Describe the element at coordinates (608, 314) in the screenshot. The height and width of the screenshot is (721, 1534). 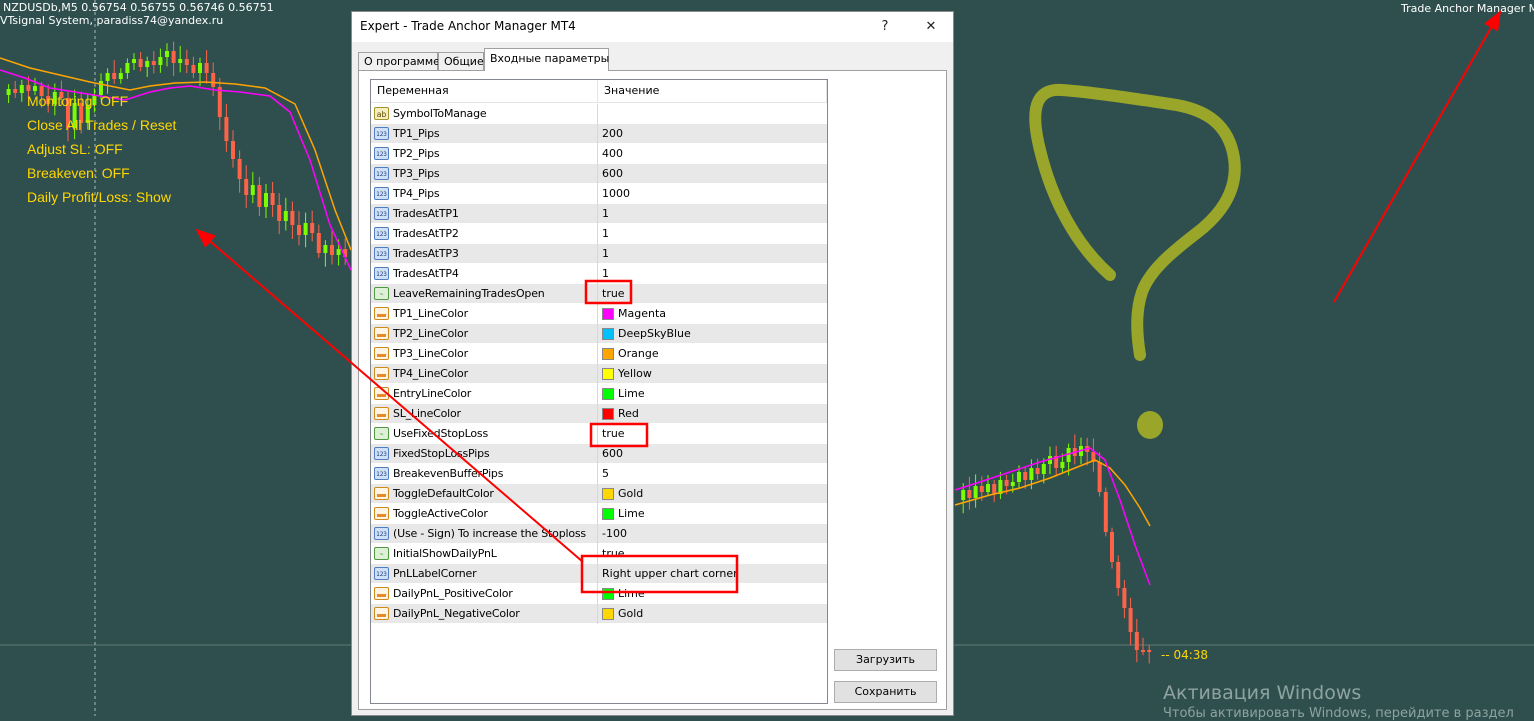
I see `color-swatch` at that location.